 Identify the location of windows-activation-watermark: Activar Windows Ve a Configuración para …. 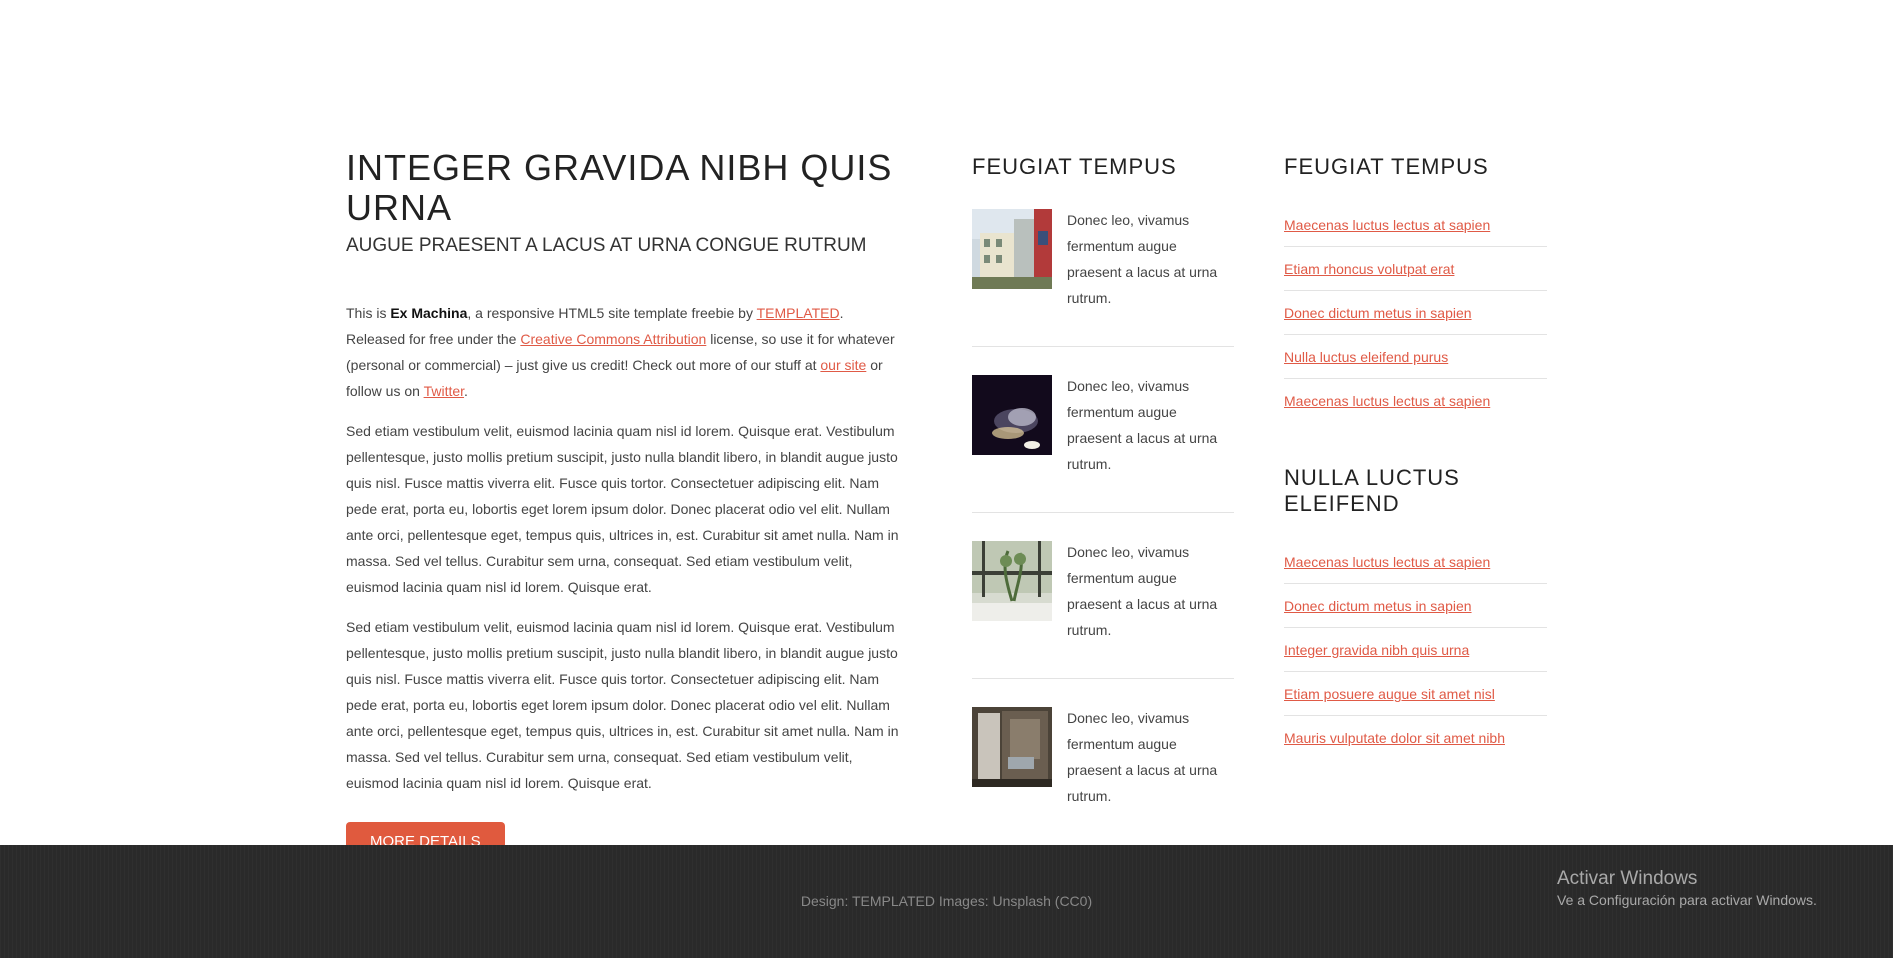
(1687, 888).